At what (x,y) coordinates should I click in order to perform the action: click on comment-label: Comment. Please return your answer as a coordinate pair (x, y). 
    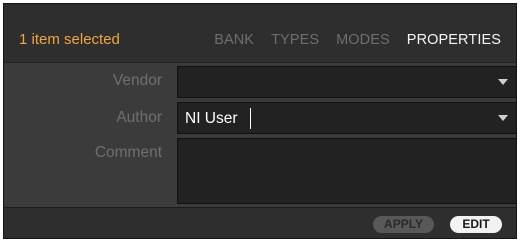
    Looking at the image, I should click on (128, 152).